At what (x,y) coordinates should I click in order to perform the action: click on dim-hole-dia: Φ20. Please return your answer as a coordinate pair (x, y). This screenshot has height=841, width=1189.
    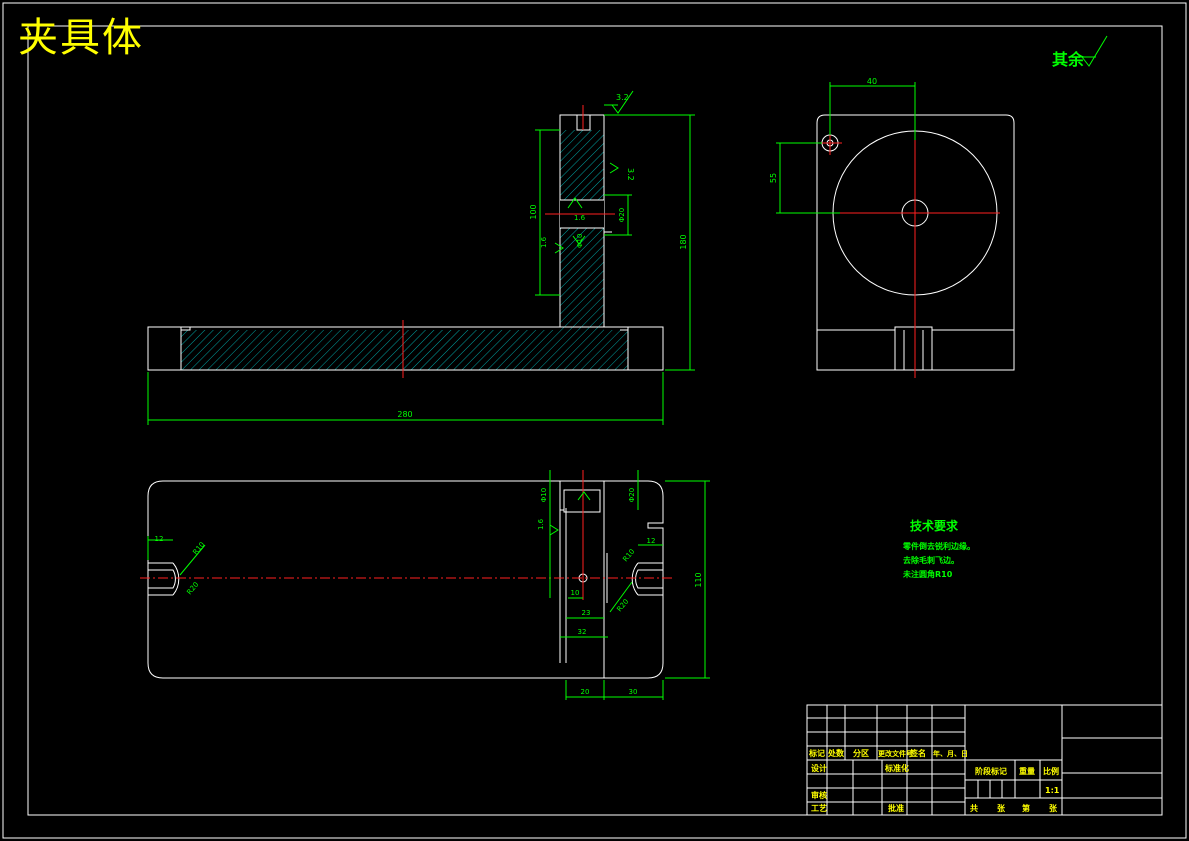
    Looking at the image, I should click on (622, 215).